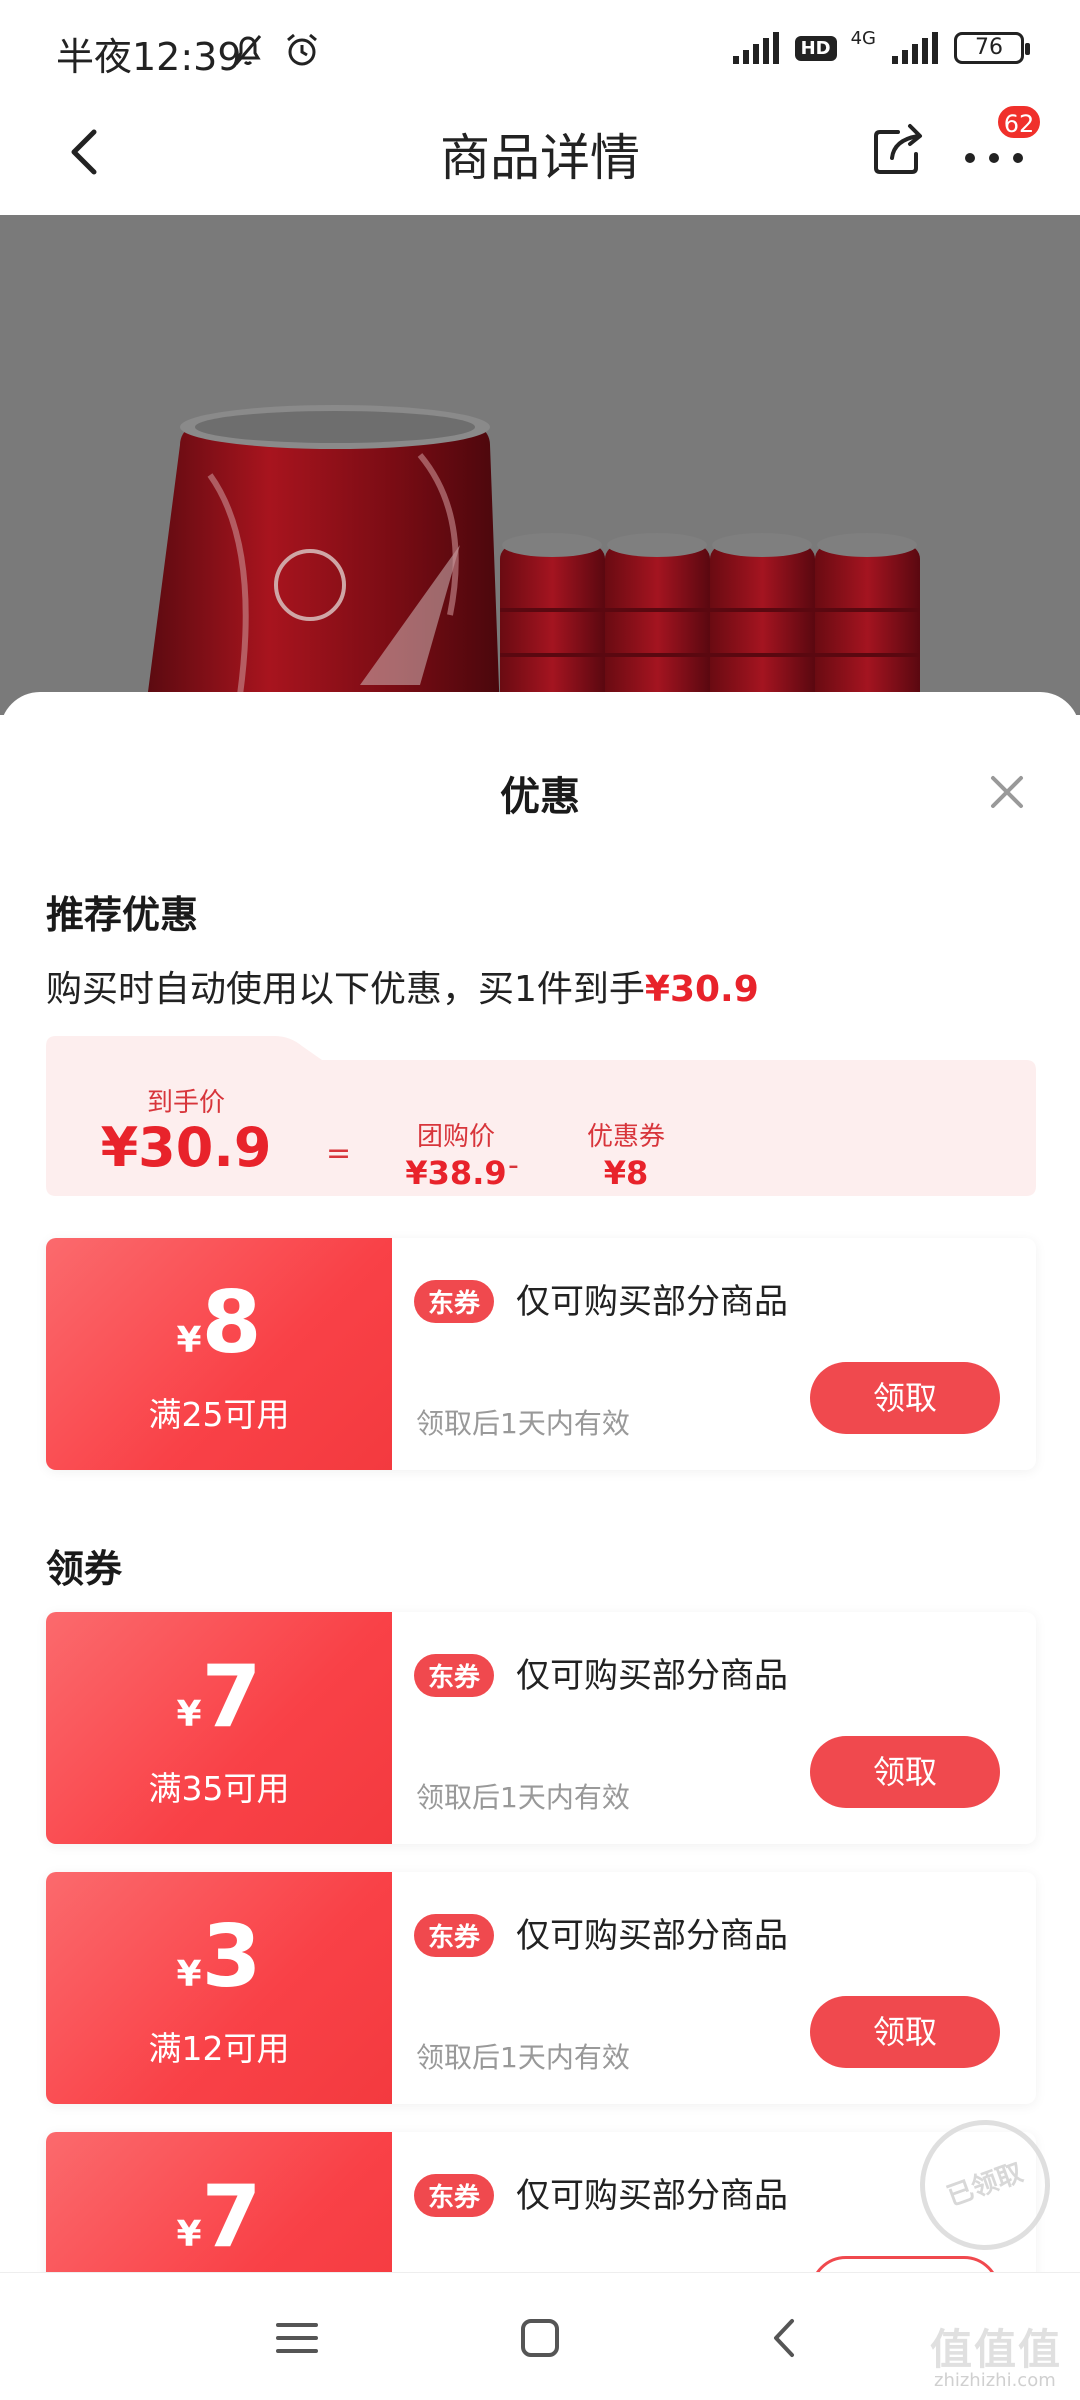 The height and width of the screenshot is (2400, 1080). I want to click on coupon-condition: 满35可用, so click(219, 1788).